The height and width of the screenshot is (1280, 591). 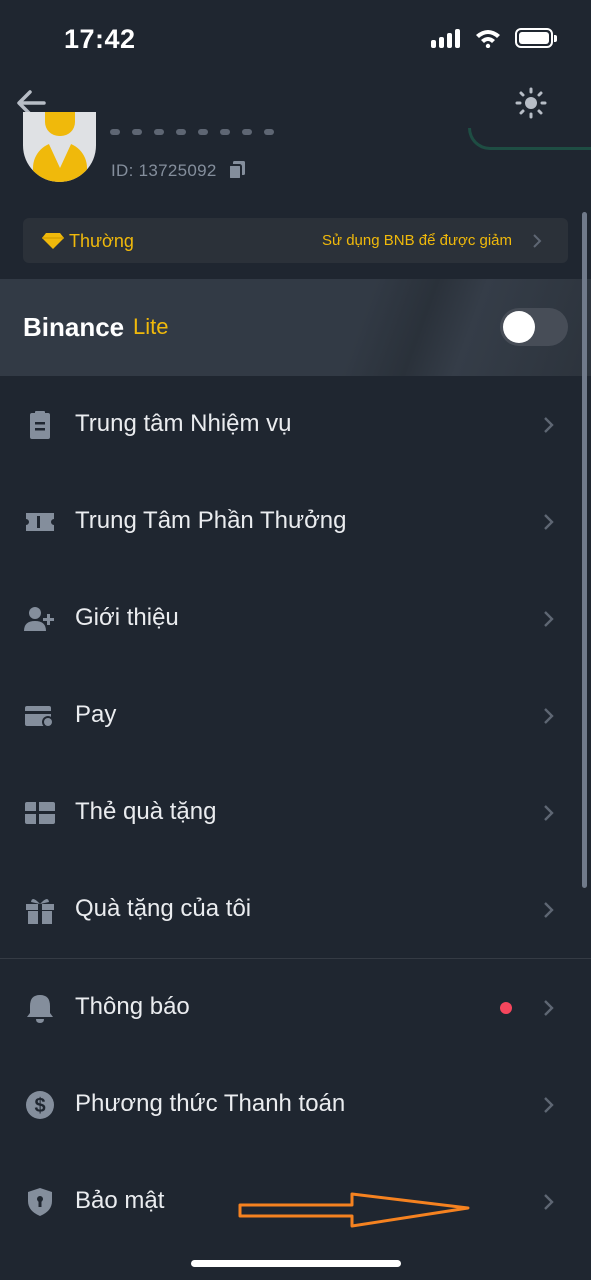 What do you see at coordinates (296, 1263) in the screenshot?
I see `home-indicator` at bounding box center [296, 1263].